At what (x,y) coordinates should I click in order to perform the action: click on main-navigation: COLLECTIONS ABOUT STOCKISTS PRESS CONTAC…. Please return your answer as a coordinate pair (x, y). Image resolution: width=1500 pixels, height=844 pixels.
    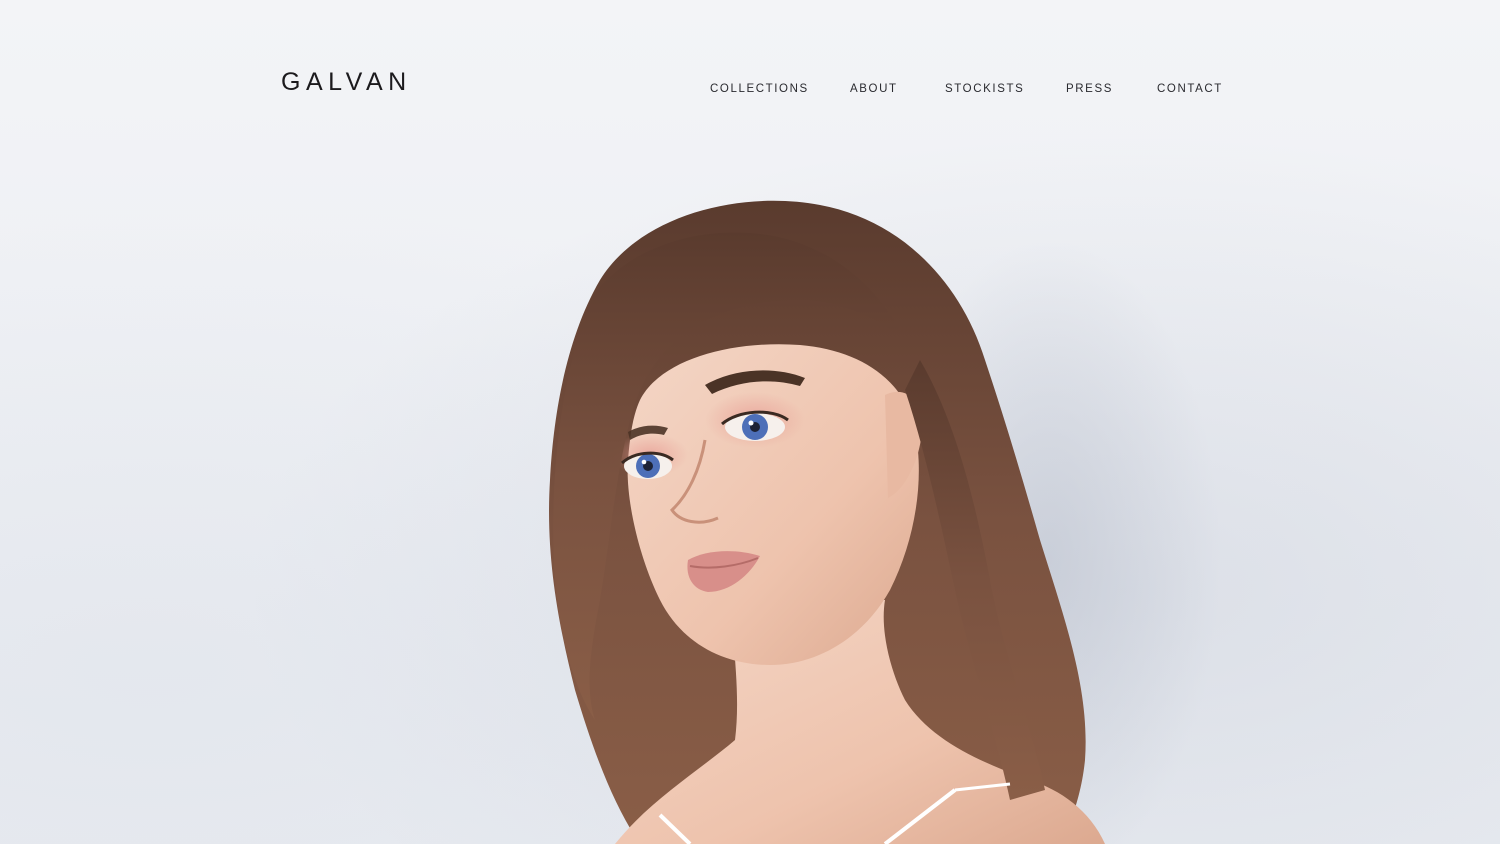
    Looking at the image, I should click on (965, 90).